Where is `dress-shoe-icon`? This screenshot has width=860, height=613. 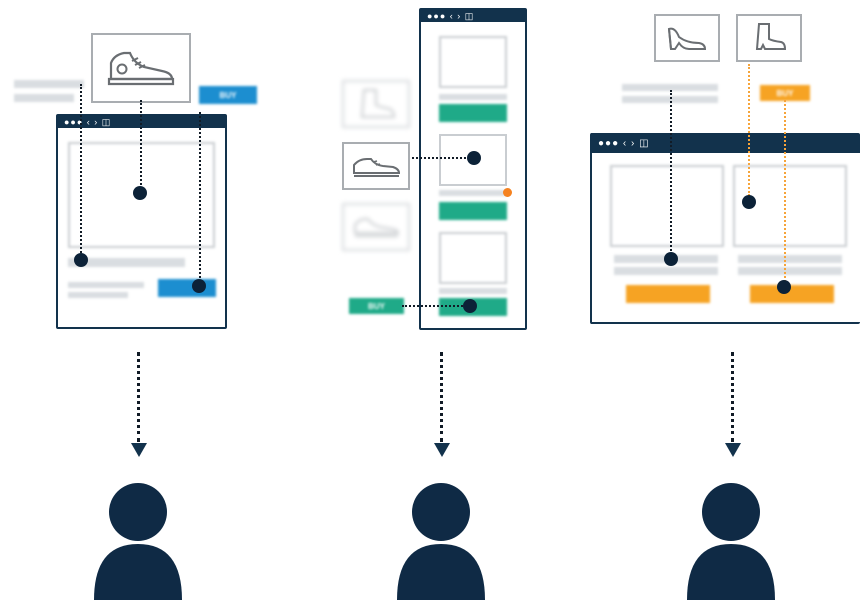 dress-shoe-icon is located at coordinates (377, 167).